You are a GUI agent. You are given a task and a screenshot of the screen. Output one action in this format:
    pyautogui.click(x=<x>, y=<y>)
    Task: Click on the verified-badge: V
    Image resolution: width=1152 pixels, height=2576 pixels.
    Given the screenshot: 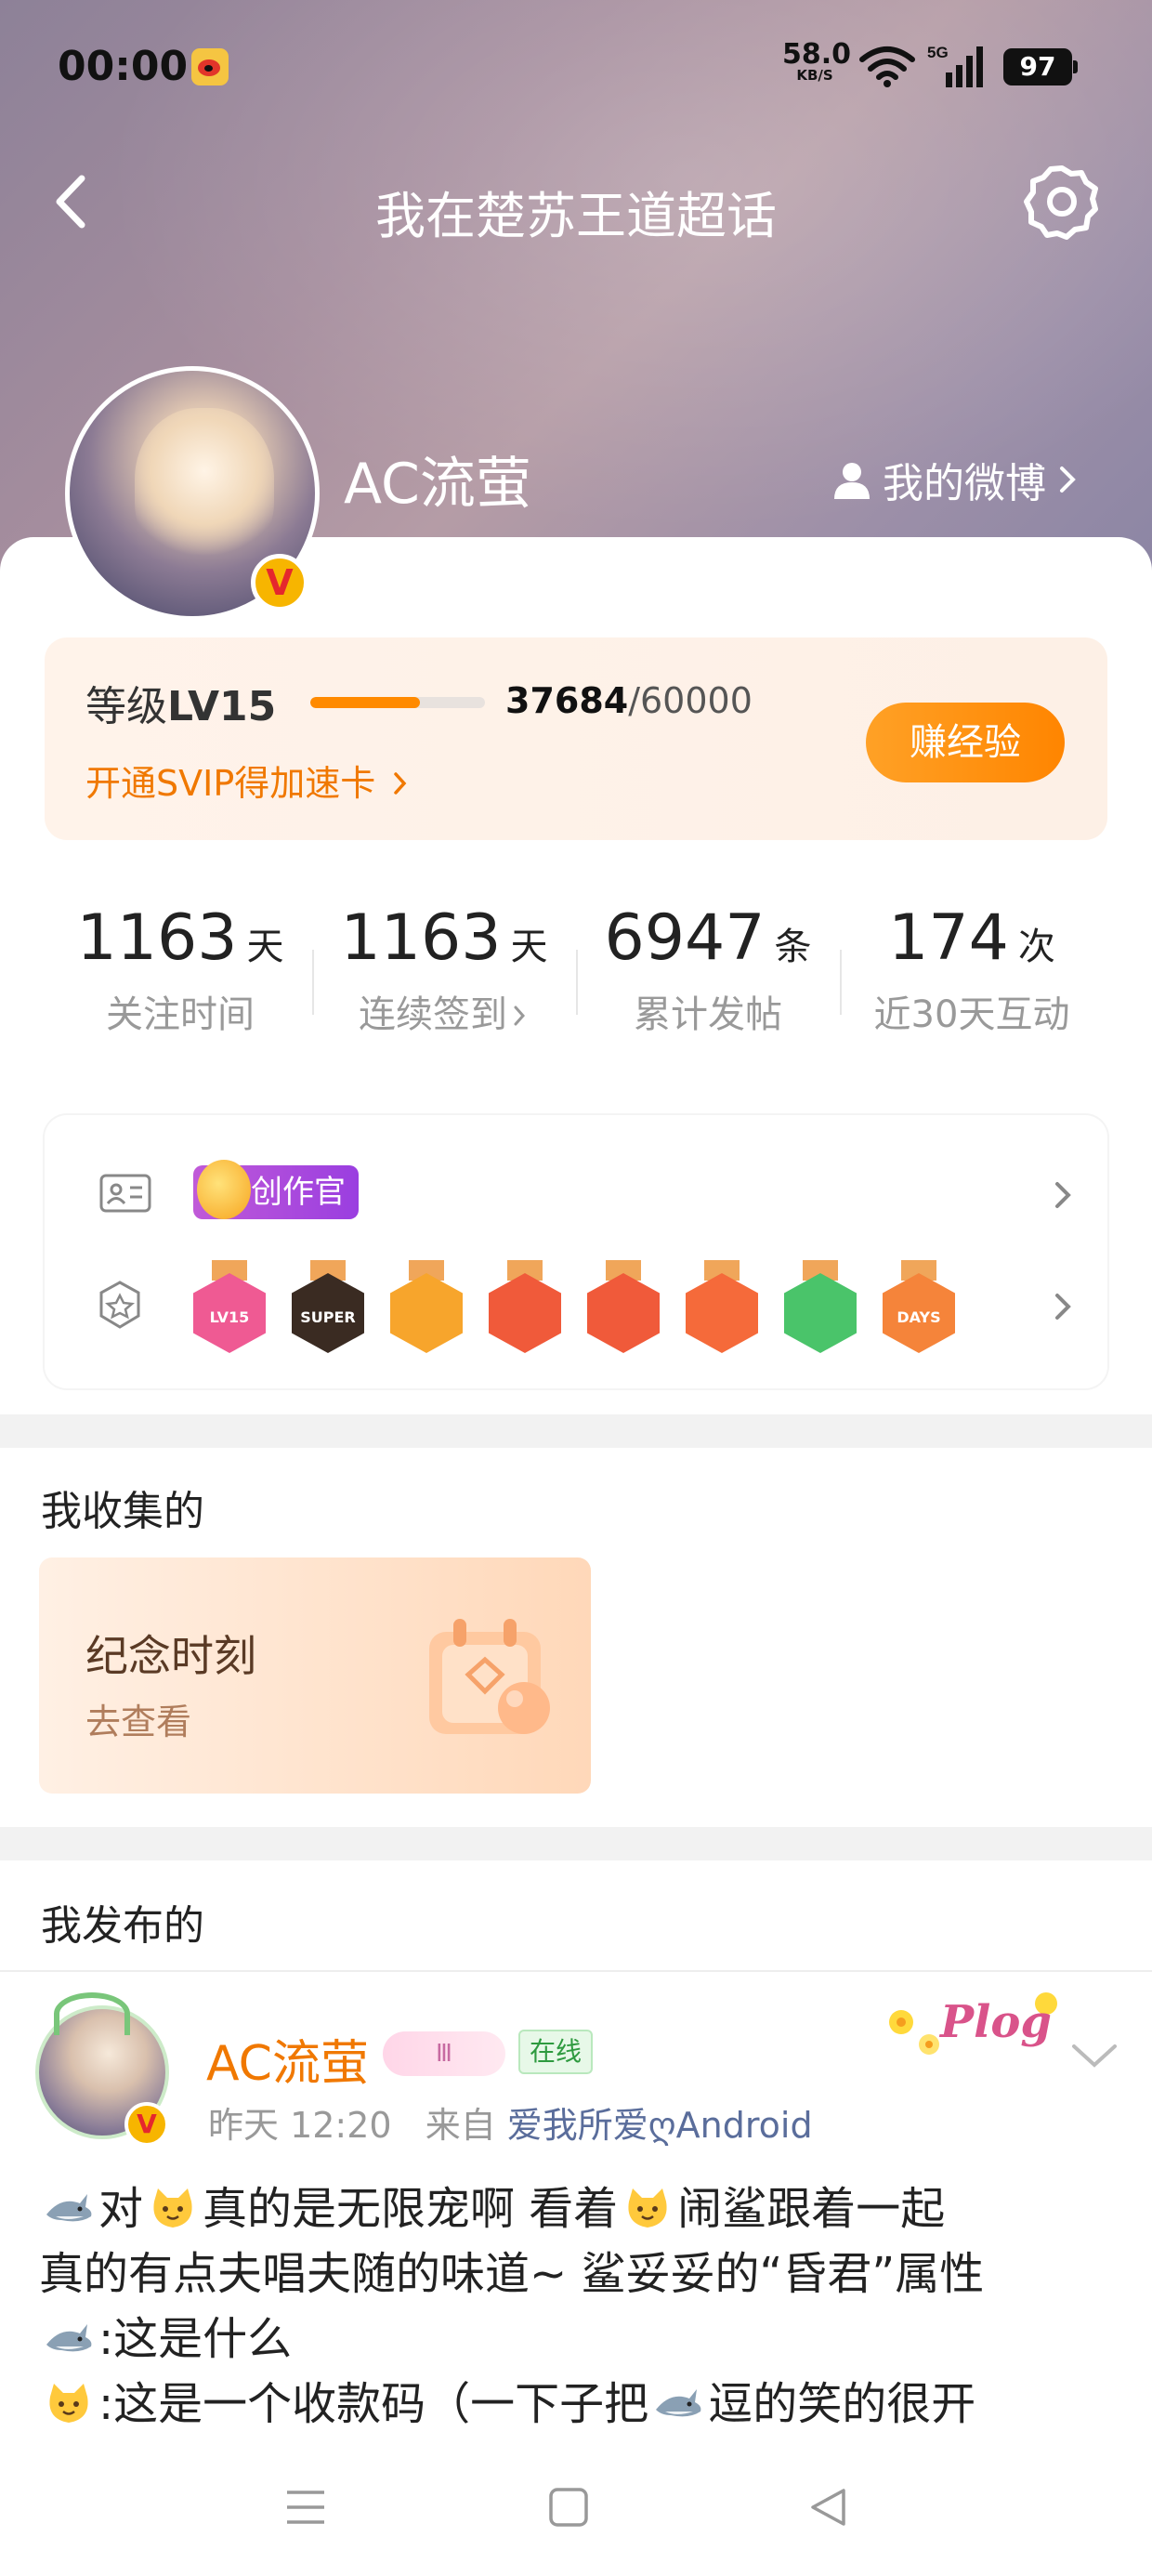 What is the action you would take?
    pyautogui.click(x=279, y=582)
    